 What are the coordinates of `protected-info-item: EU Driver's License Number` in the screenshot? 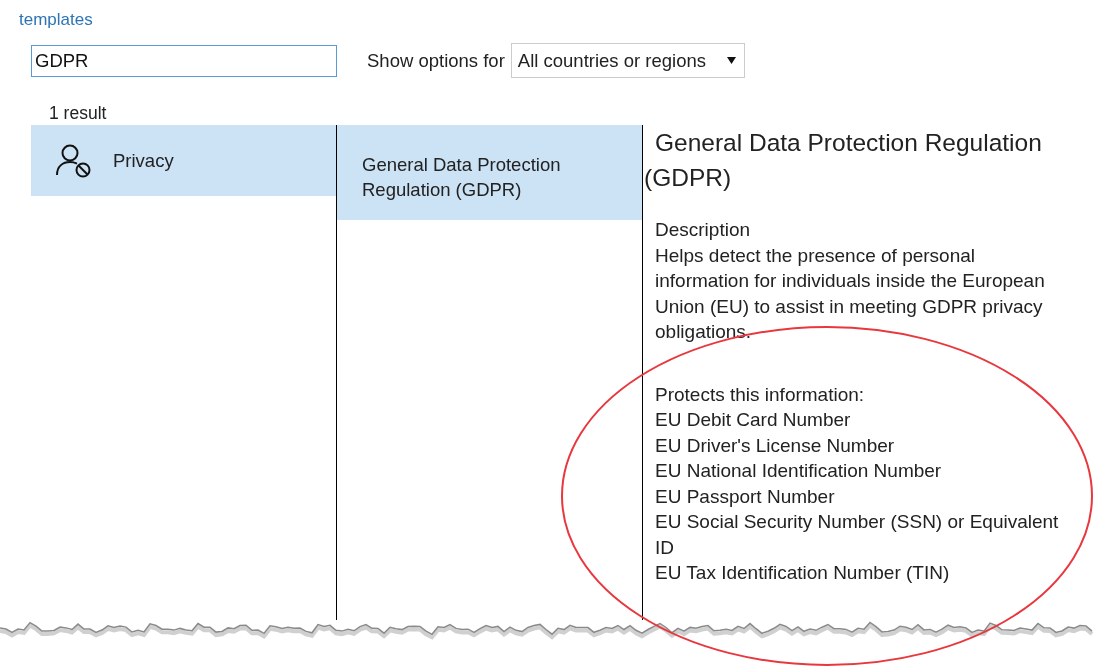 It's located at (775, 445).